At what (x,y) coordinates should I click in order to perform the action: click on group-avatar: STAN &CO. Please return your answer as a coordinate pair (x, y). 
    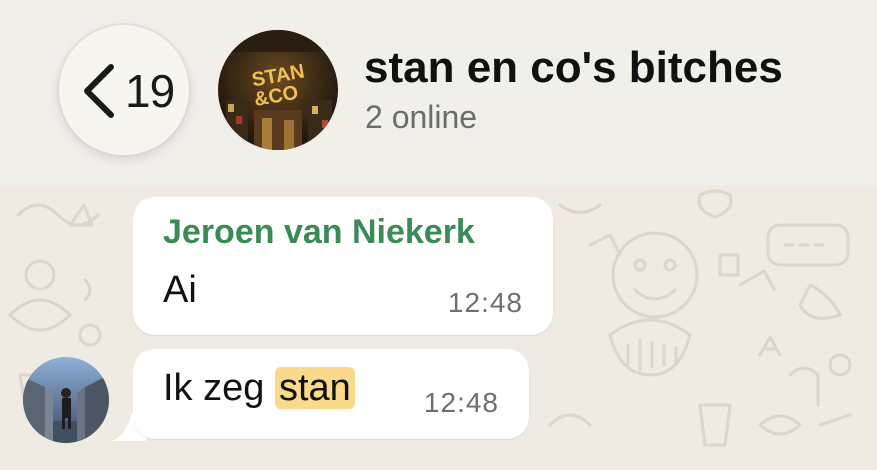
    Looking at the image, I should click on (278, 90).